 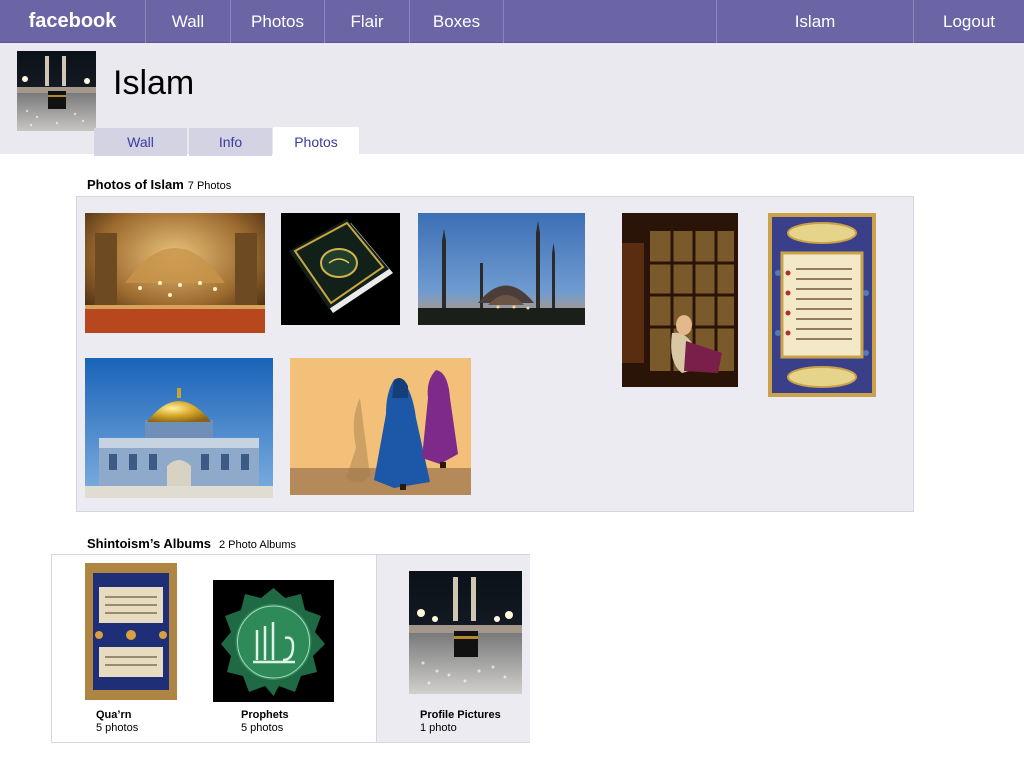 I want to click on profile-avatar, so click(x=56, y=91).